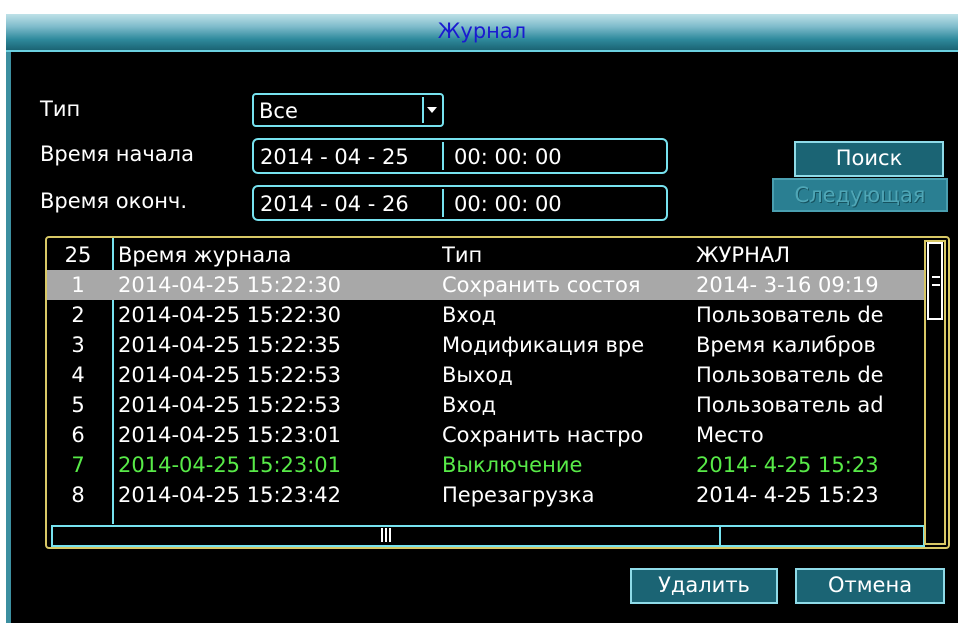 The height and width of the screenshot is (623, 958). I want to click on row-type: Перезагрузка, so click(518, 495).